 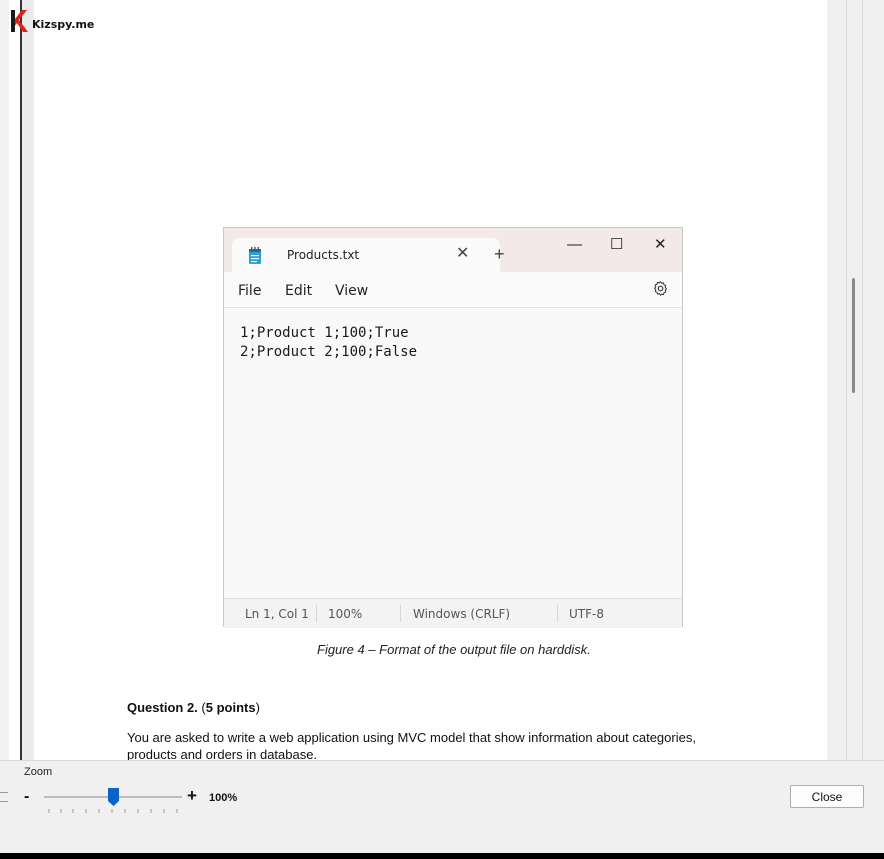 What do you see at coordinates (113, 797) in the screenshot?
I see `zoom-slider-thumb` at bounding box center [113, 797].